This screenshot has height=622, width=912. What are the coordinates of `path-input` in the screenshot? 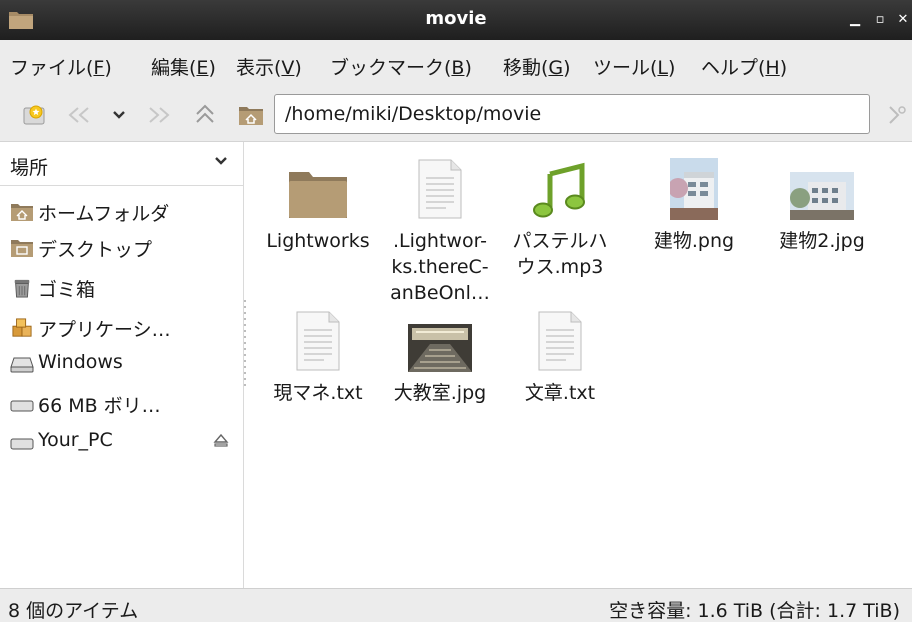 It's located at (572, 114).